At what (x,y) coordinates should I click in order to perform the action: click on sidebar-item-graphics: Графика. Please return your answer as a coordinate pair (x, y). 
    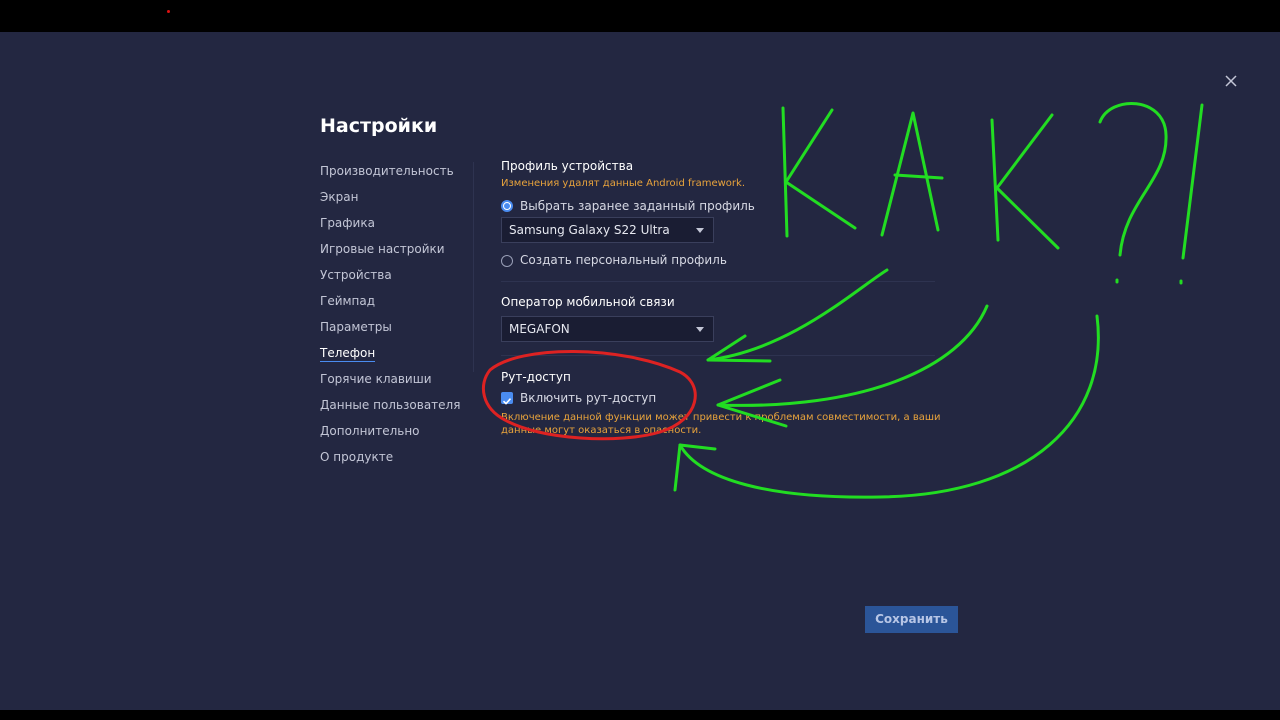
    Looking at the image, I should click on (390, 227).